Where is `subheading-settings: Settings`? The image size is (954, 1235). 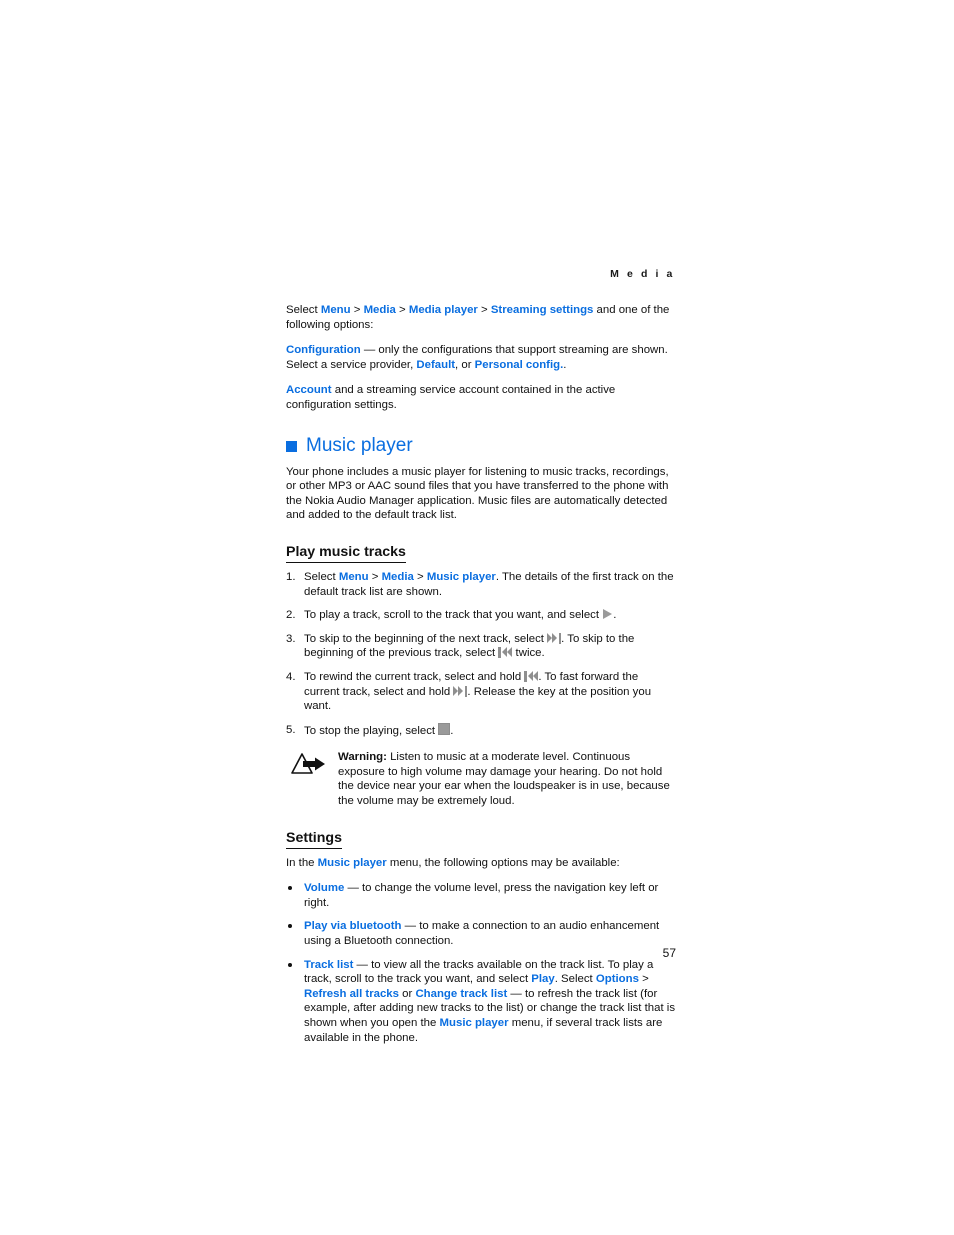 subheading-settings: Settings is located at coordinates (314, 839).